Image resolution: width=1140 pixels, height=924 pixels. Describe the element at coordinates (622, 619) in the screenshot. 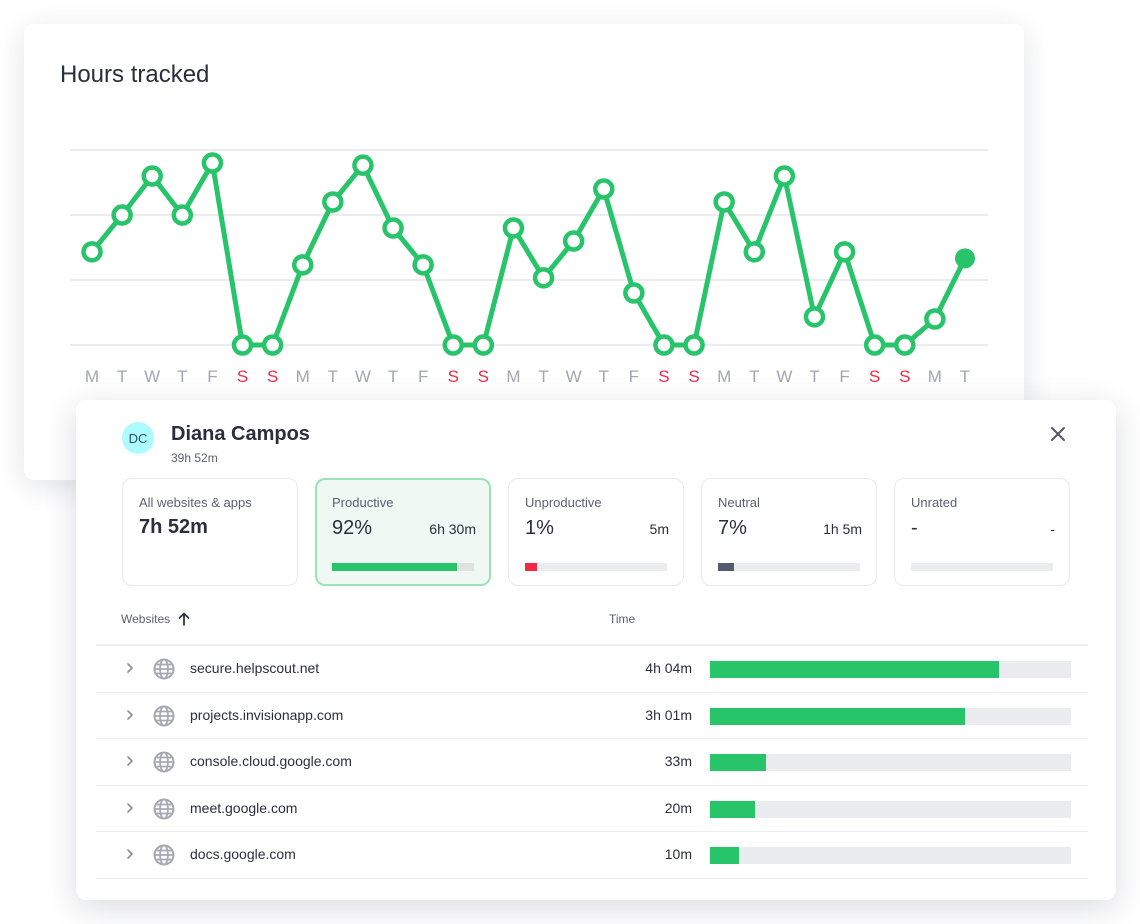

I see `column-header-time: Time` at that location.